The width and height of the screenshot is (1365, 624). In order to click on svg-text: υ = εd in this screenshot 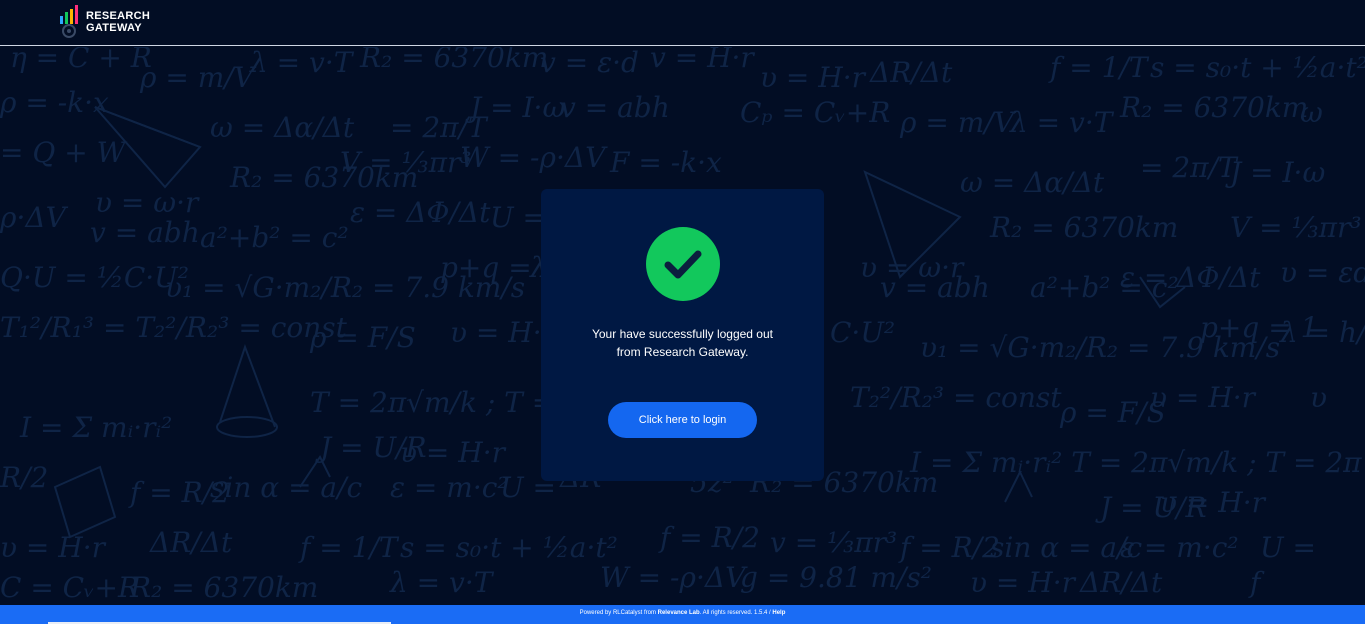, I will do `click(1322, 272)`.